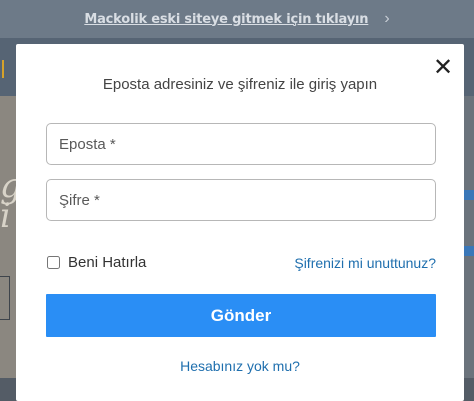  I want to click on chevron-right-icon: ›, so click(386, 19).